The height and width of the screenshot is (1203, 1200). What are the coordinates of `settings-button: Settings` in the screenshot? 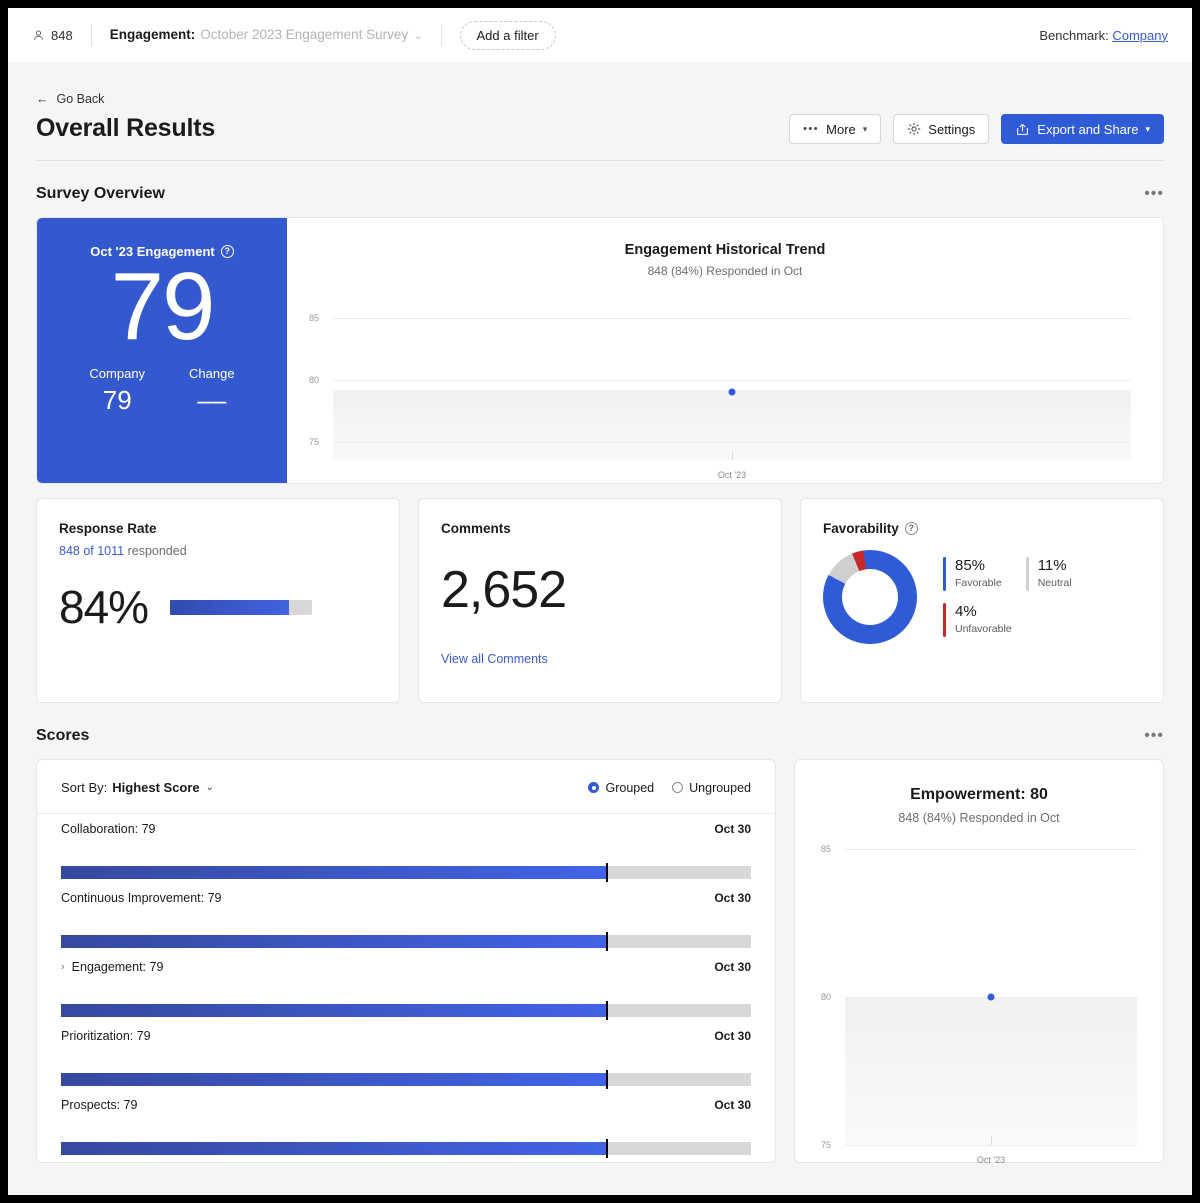 It's located at (941, 129).